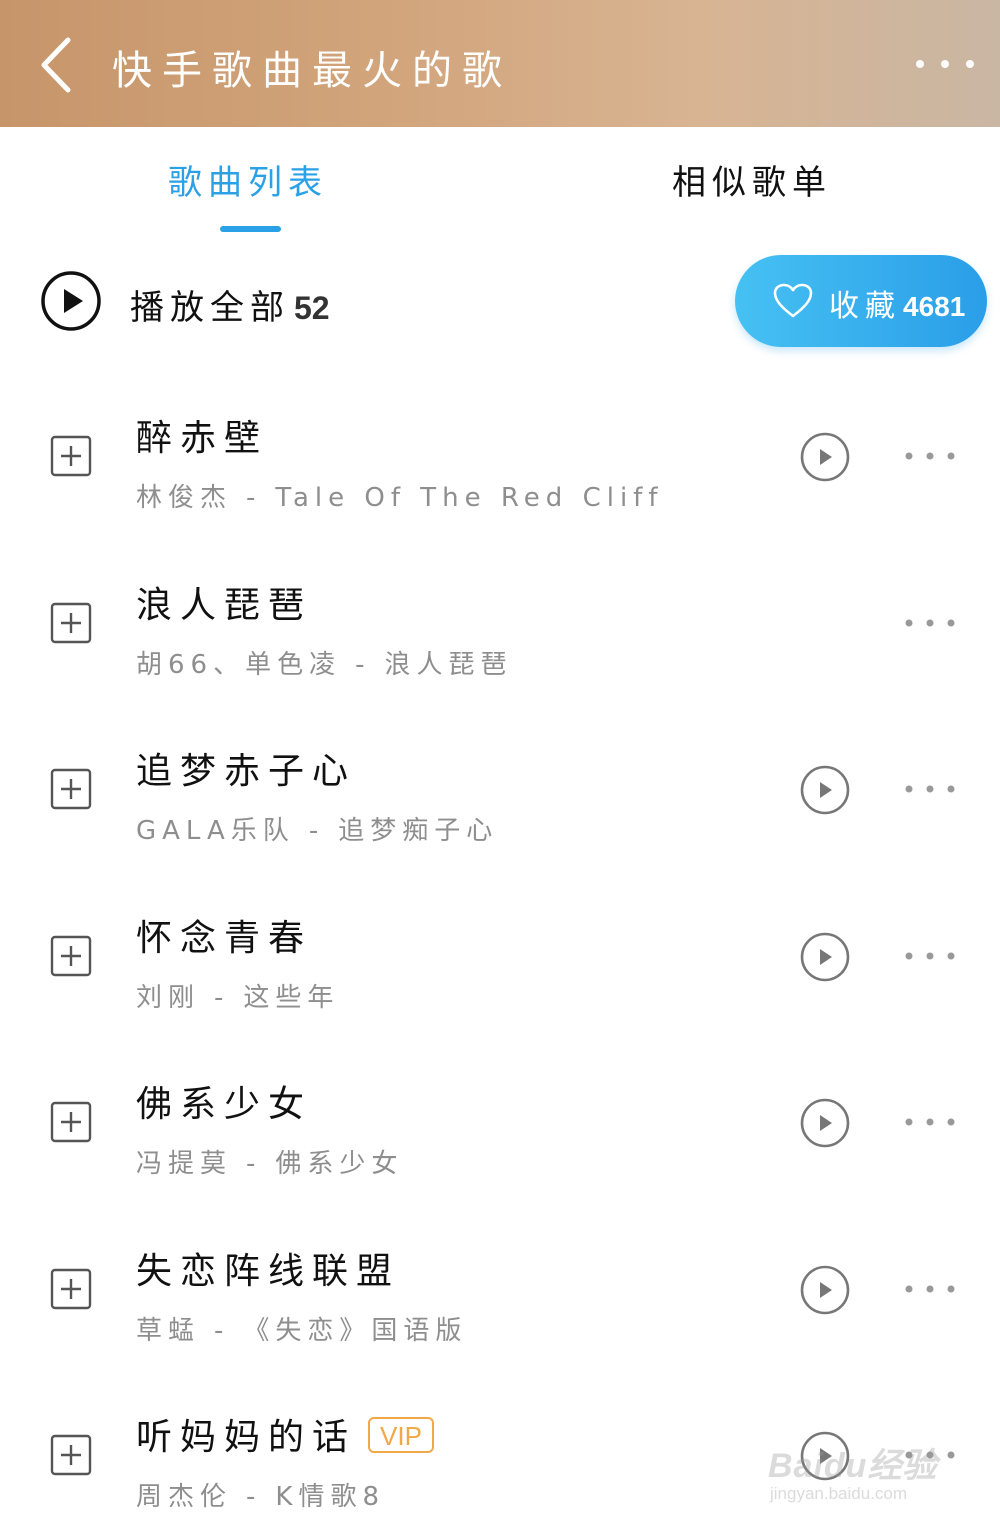 This screenshot has width=1000, height=1531. I want to click on tab-similar-playlists: 相似歌单, so click(752, 179).